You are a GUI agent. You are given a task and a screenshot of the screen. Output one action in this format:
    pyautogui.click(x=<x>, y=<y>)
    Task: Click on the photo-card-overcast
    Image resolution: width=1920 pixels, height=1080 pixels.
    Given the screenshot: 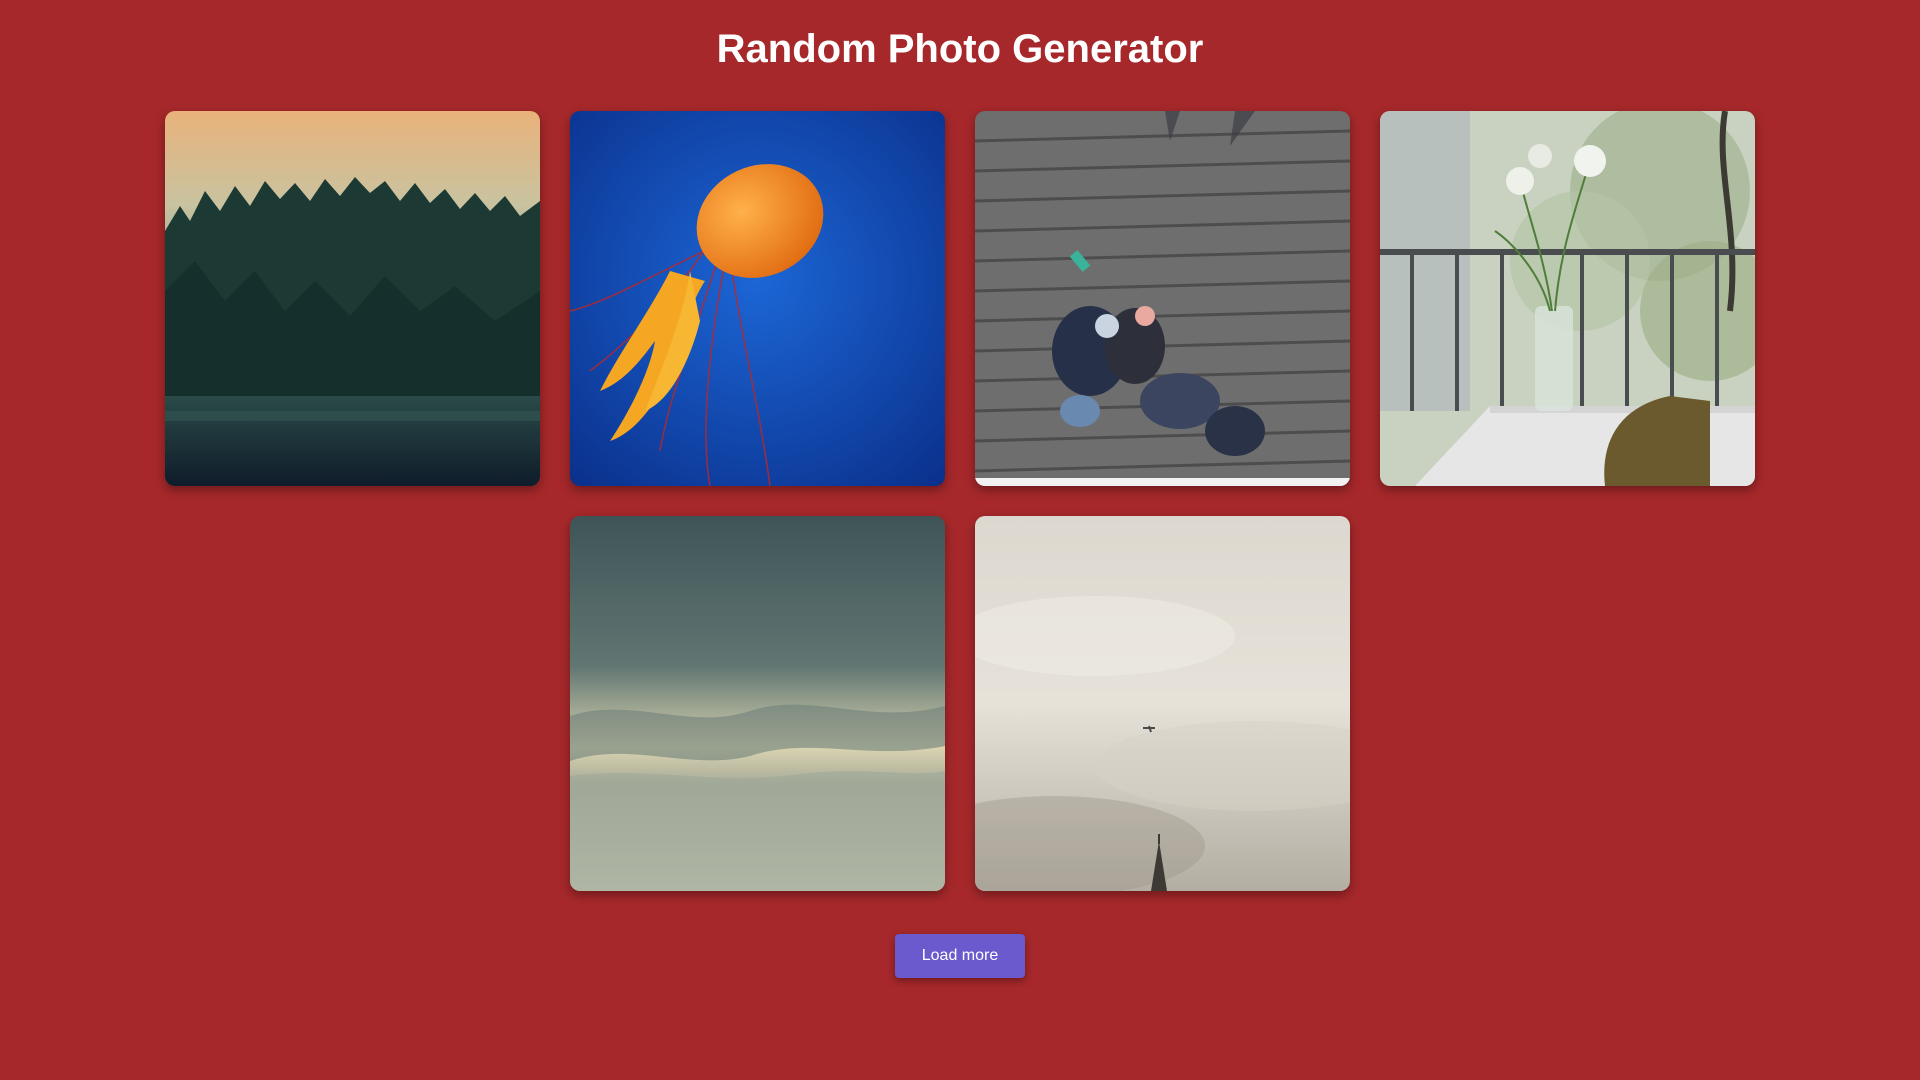 What is the action you would take?
    pyautogui.click(x=1162, y=703)
    